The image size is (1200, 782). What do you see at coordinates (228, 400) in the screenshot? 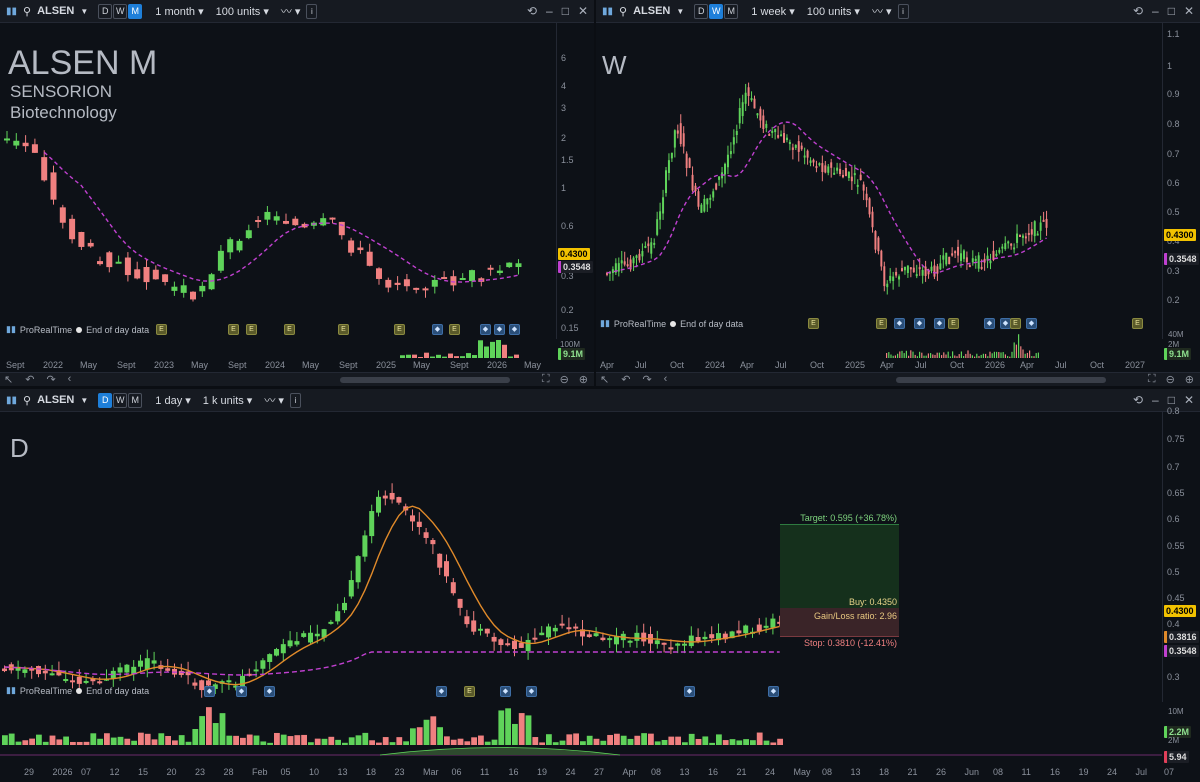
I see `units-dropdown: 1 k units ▾` at bounding box center [228, 400].